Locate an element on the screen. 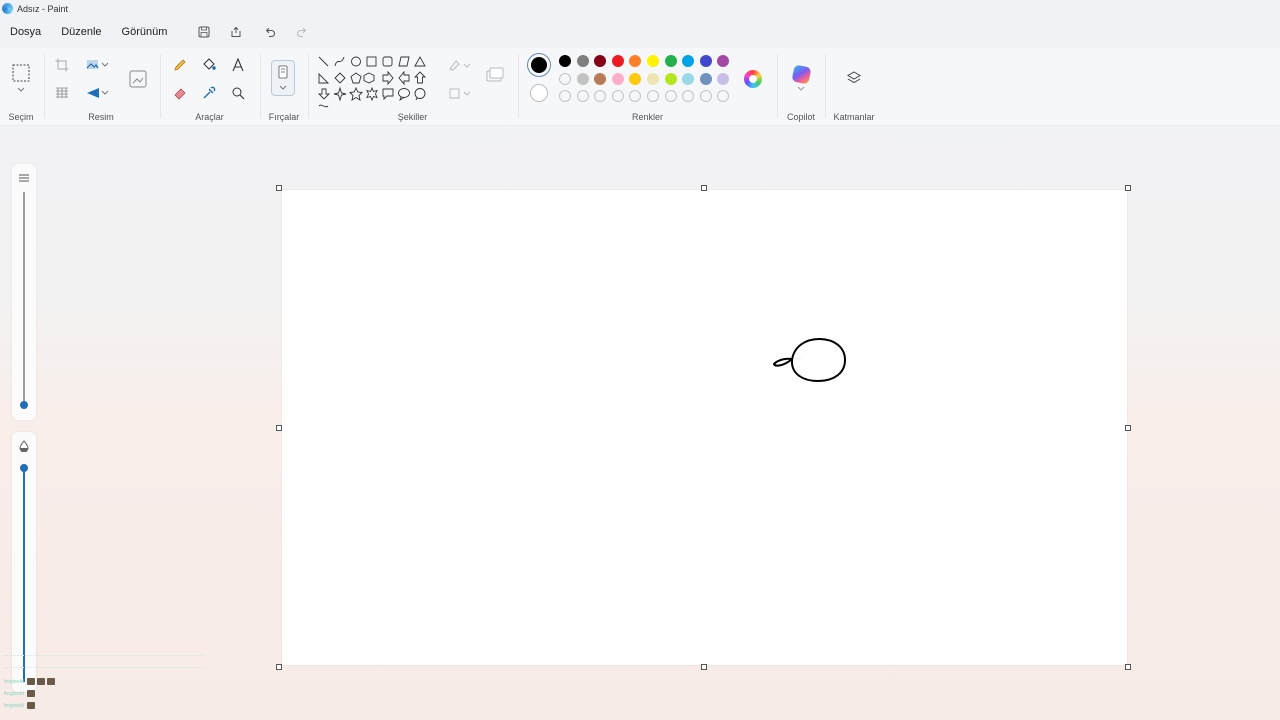 This screenshot has width=1280, height=720. stickers-button is located at coordinates (495, 75).